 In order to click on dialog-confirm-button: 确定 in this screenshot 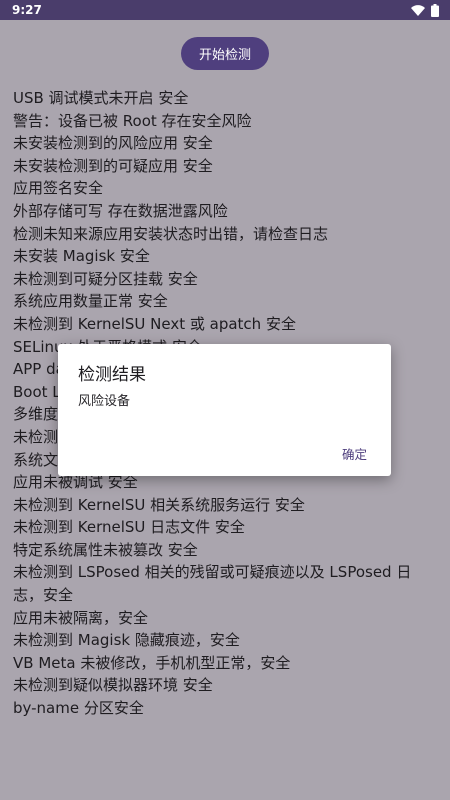, I will do `click(354, 453)`.